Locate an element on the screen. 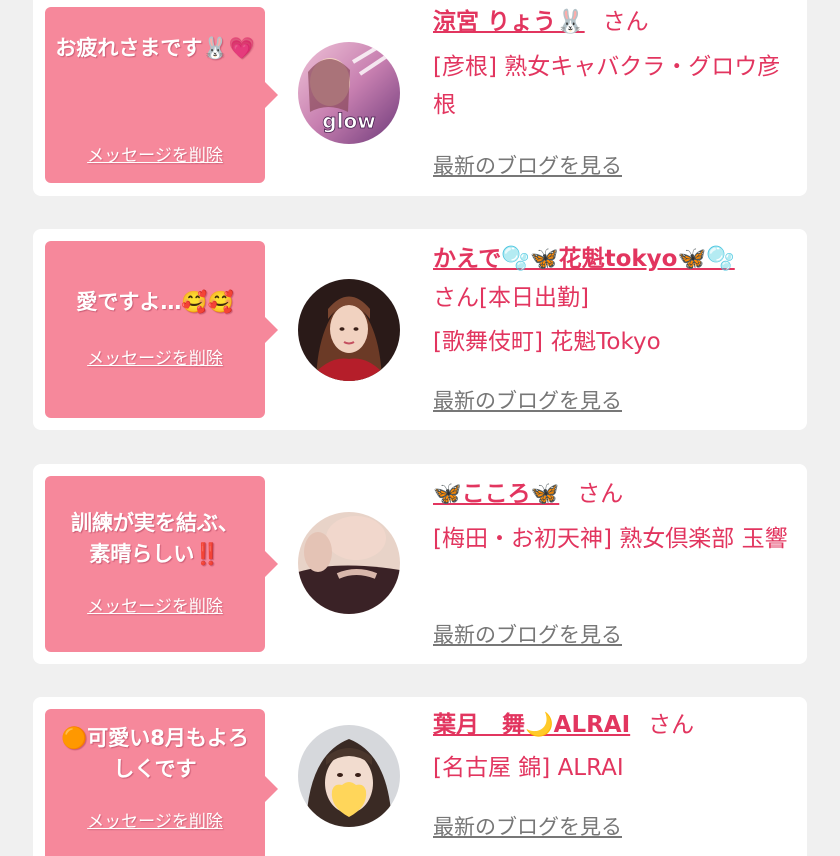  message-text: 愛ですよ…🥰🥰 is located at coordinates (155, 302).